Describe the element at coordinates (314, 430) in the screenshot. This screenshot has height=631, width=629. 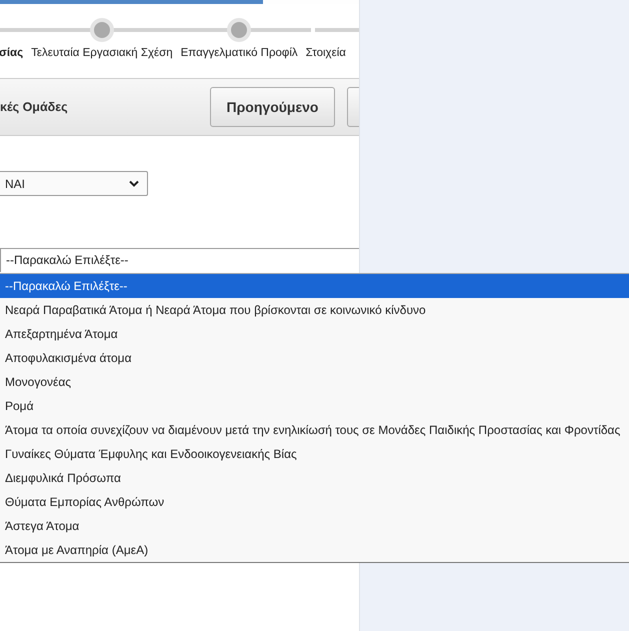
I see `dropdown-option: Άτομα τα οποία συνεχίζουν να διαμένουν μετά την ενηλικίωσή τους σε Μονάδες Παιδικής Προστασίας και Φροντίδας` at that location.